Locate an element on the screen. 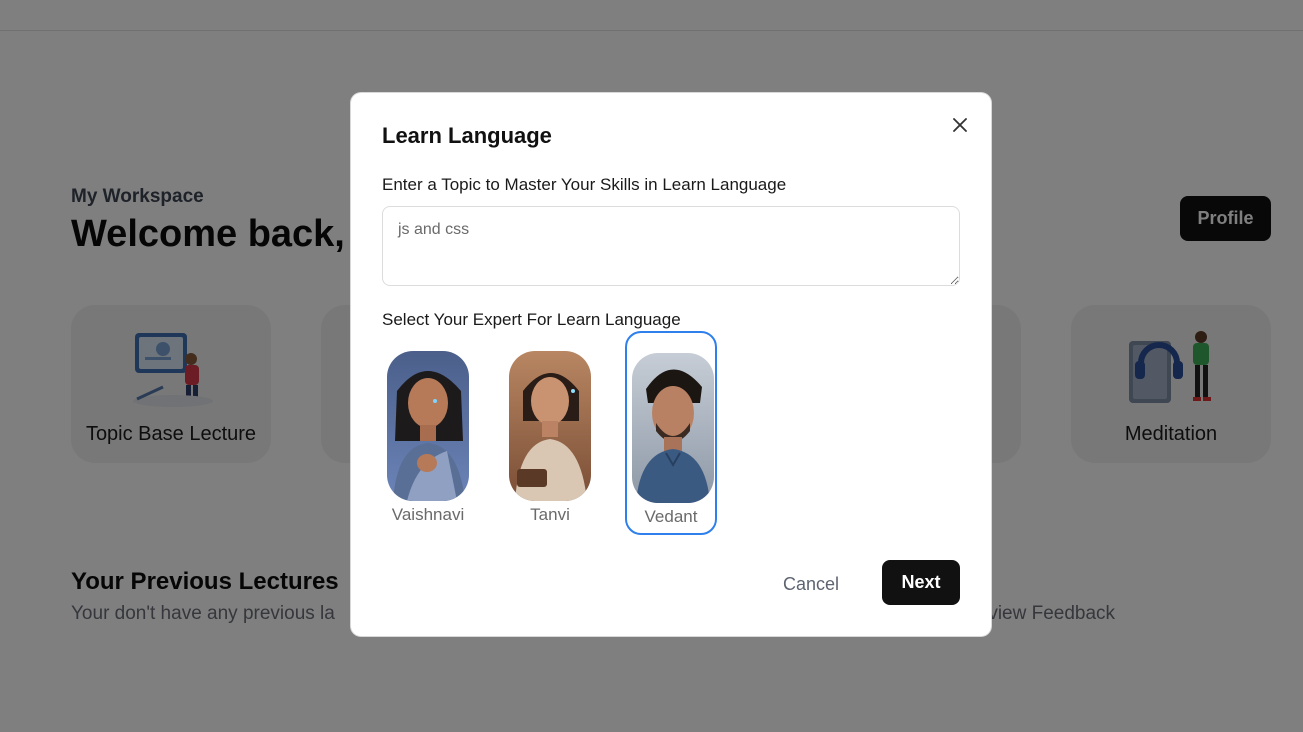  expert-label: Select Your Expert For Learn Language is located at coordinates (531, 319).